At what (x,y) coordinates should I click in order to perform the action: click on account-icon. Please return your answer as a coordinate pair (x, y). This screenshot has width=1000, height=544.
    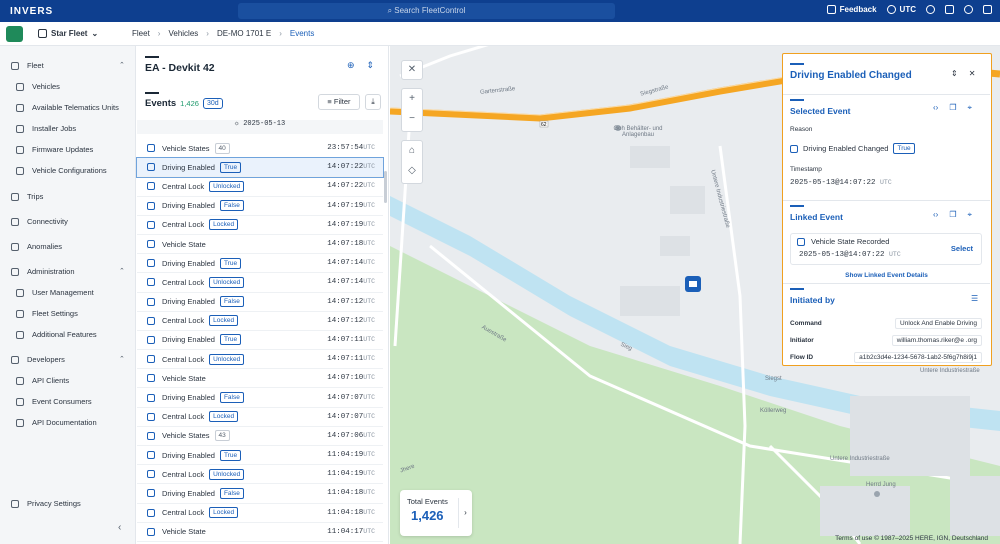
    Looking at the image, I should click on (968, 9).